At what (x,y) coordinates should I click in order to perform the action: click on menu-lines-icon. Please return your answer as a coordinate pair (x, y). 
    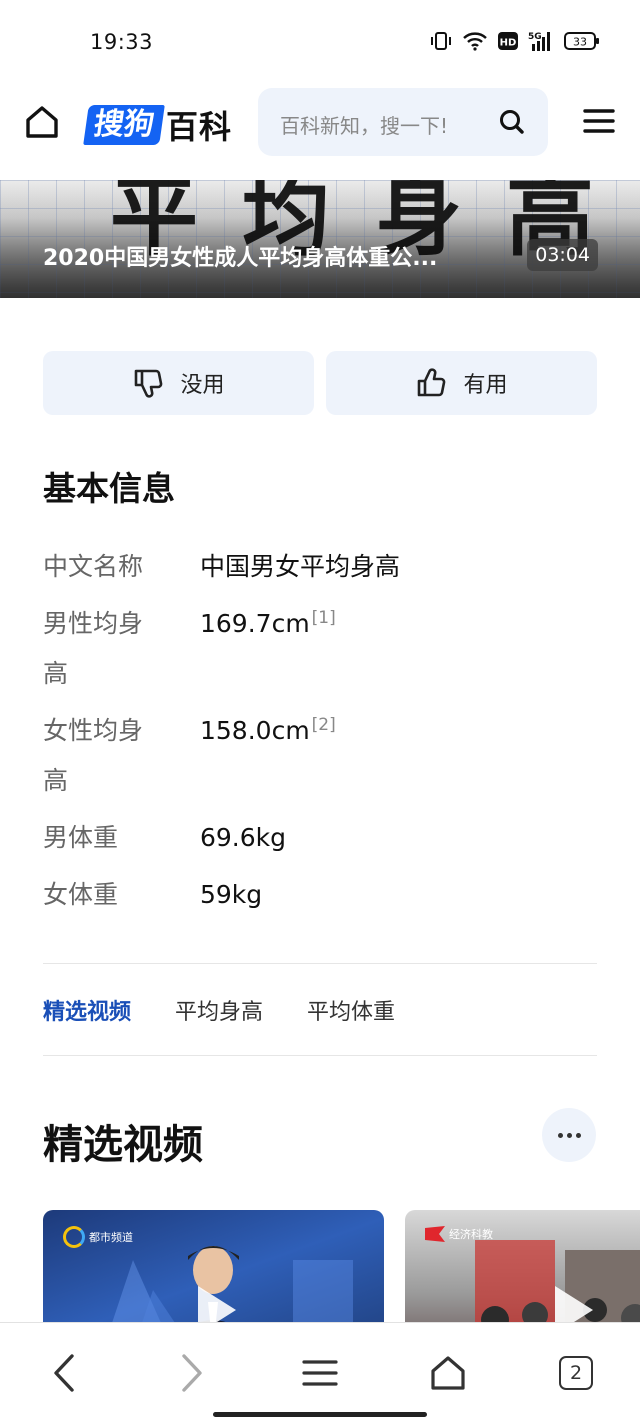
    Looking at the image, I should click on (320, 1373).